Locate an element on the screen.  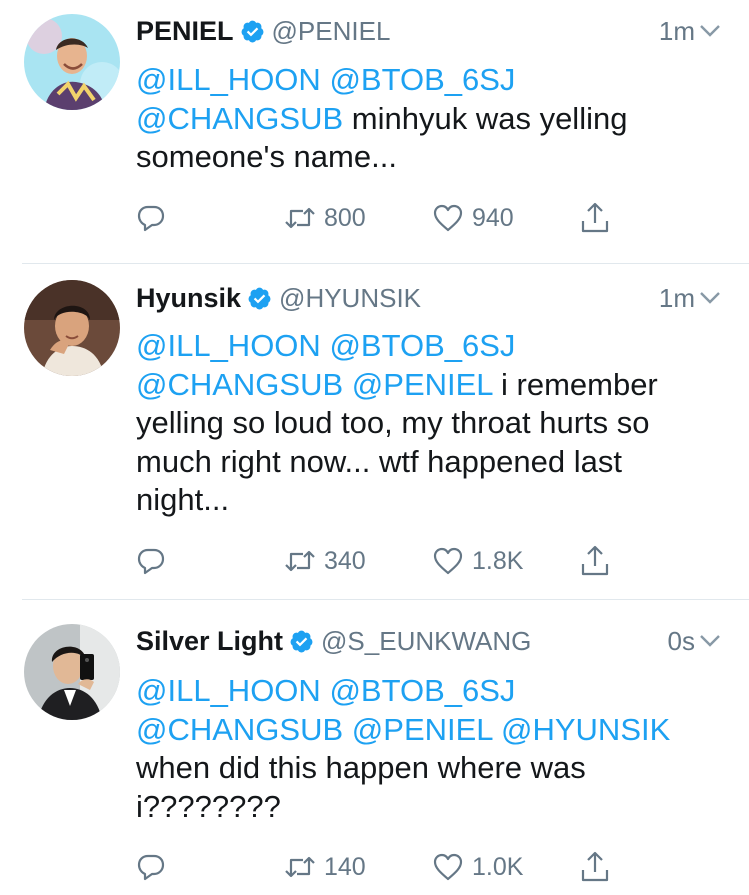
tweet-text-fragment: i remember is located at coordinates (575, 384).